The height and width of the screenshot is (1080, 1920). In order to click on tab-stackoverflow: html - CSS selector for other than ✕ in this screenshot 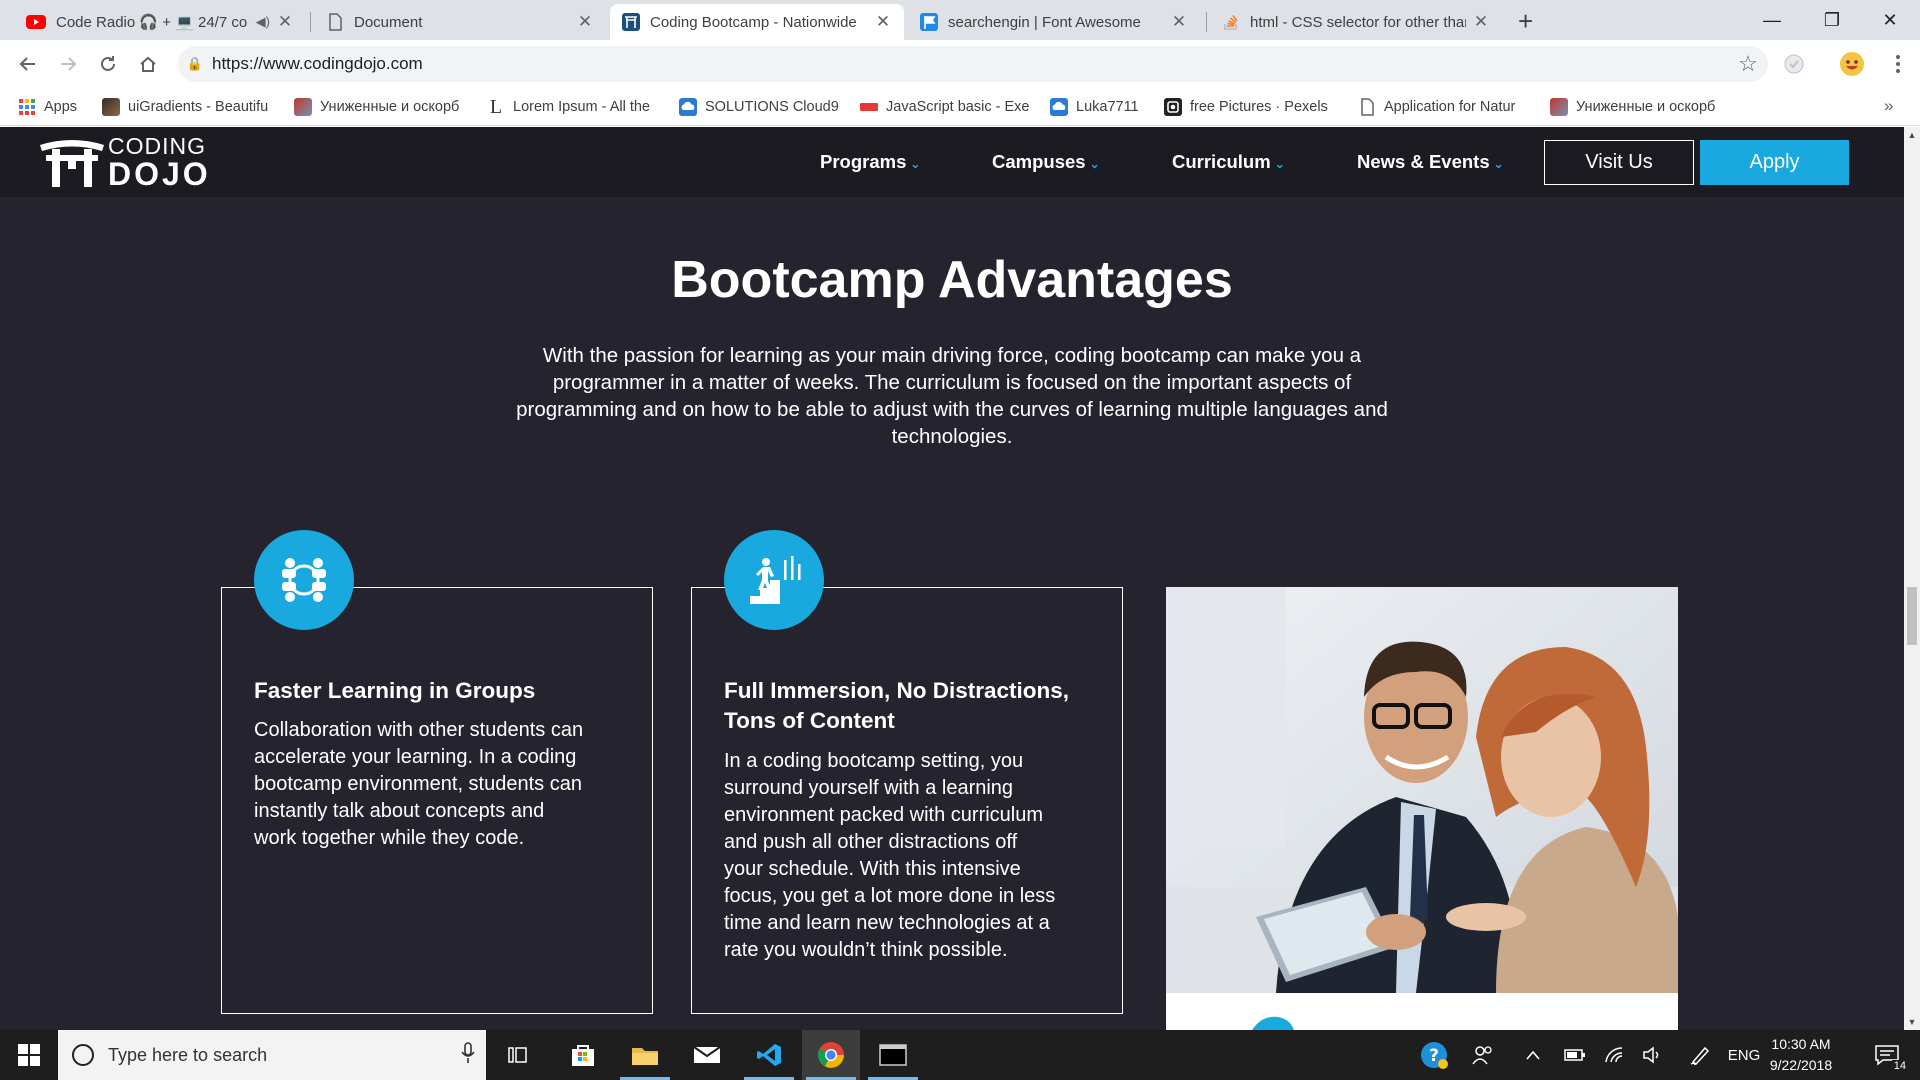, I will do `click(1356, 22)`.